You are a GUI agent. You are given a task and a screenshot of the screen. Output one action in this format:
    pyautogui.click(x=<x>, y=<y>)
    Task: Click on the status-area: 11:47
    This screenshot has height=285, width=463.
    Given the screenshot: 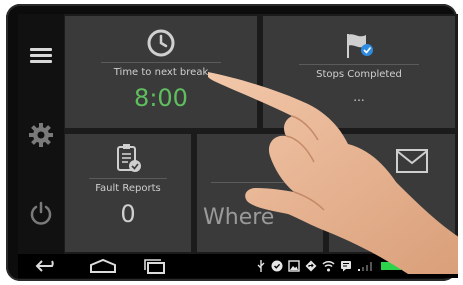 What is the action you would take?
    pyautogui.click(x=354, y=266)
    